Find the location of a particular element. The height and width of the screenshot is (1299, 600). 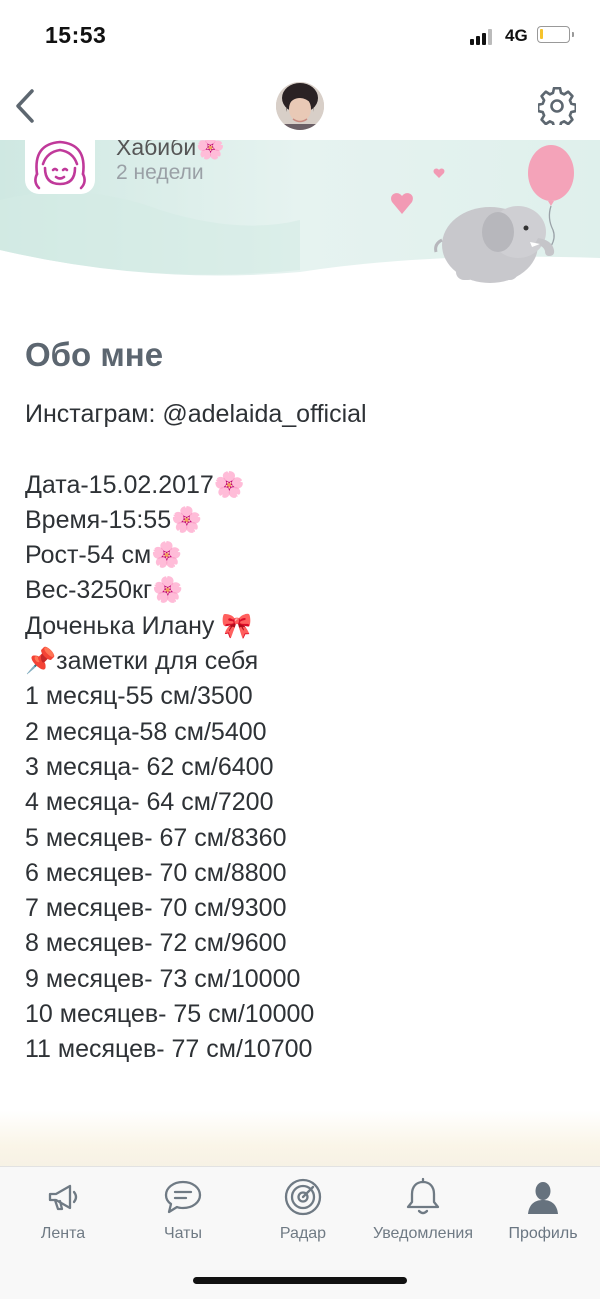

radar-icon is located at coordinates (303, 1197).